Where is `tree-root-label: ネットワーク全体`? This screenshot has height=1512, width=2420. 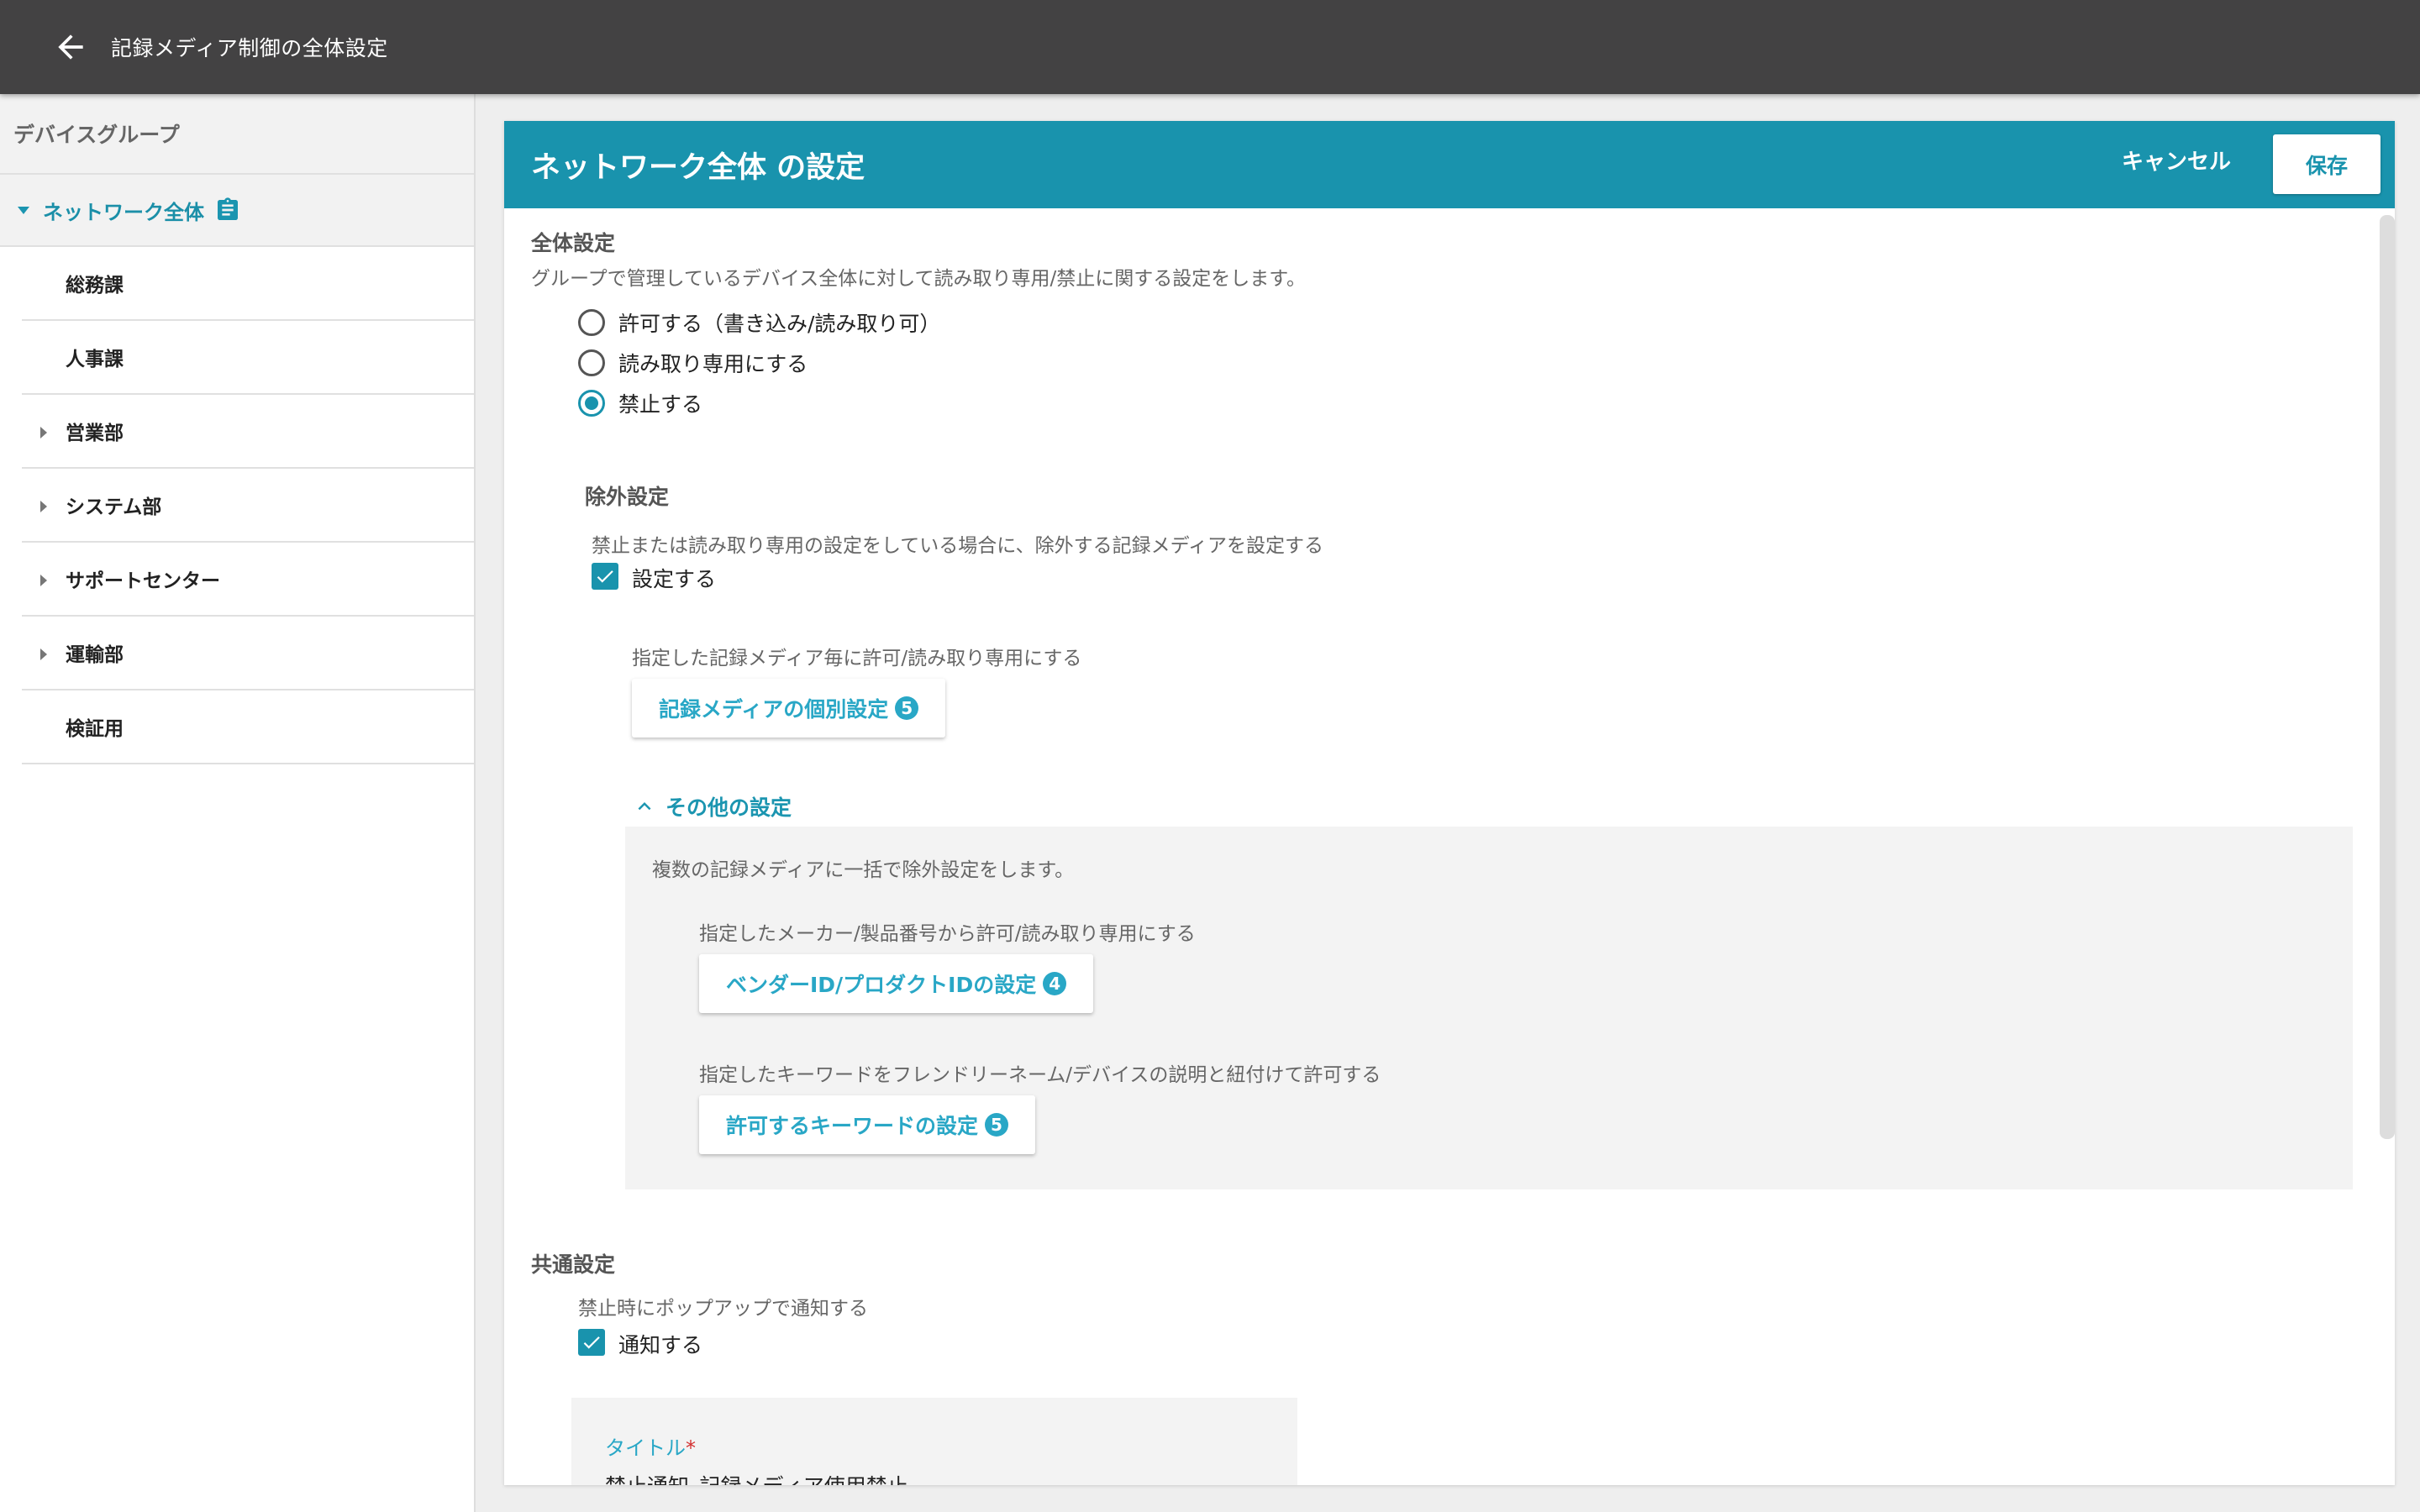 tree-root-label: ネットワーク全体 is located at coordinates (124, 212).